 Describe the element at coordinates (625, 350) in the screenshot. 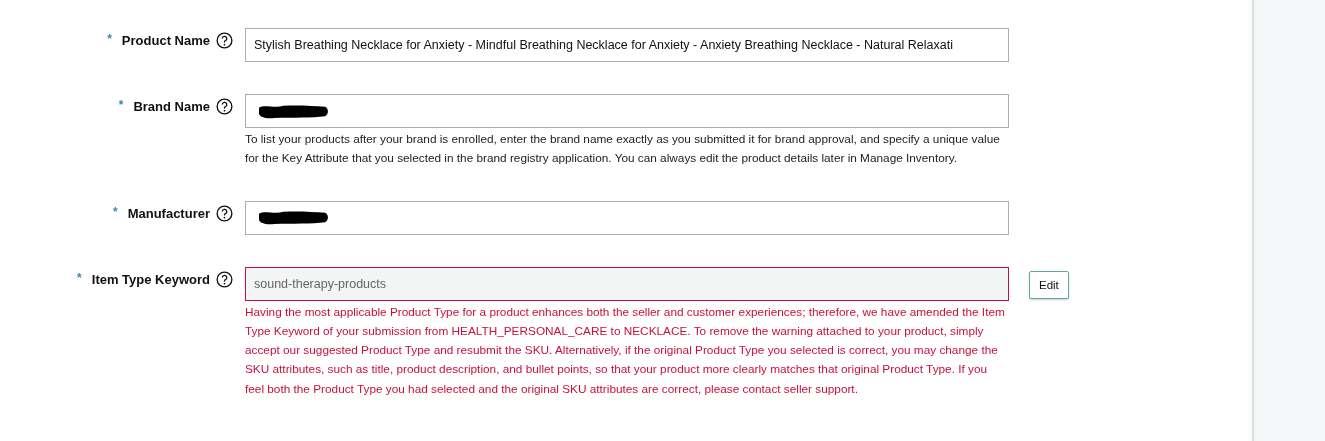

I see `warning-message: Having the most applicable Product Type for a product enhances both the seller and customer experiences; therefore, we have amended the Item Type Keyword of your submission from HEALTH_PERSONAL_CARE to NECKLACE. To remove the warning attached to your product, simply accept our suggested Product Type and resubmit the SKU. Alternatively, if the original Product Type you selected is correct, you may change the SKU attributes, such as title, product description, and bullet points, so that your product more clearly matches that original Product Type. If you feel both the Product Type you had selected and the original SKU attributes are correct, please contact seller support.` at that location.